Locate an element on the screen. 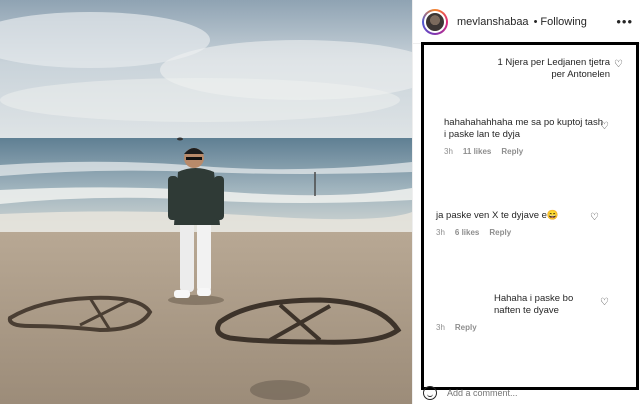 Image resolution: width=640 pixels, height=404 pixels. comment-text: ja paske ven X te dyjave e😄 is located at coordinates (497, 215).